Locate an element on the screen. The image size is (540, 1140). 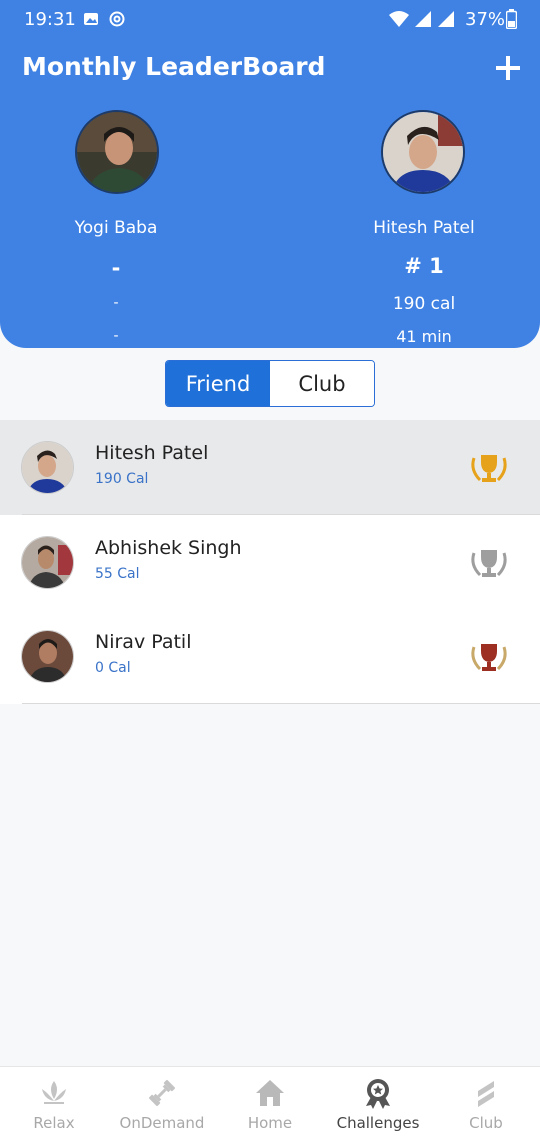
list-item-name: Abhishek Singh is located at coordinates (168, 548).